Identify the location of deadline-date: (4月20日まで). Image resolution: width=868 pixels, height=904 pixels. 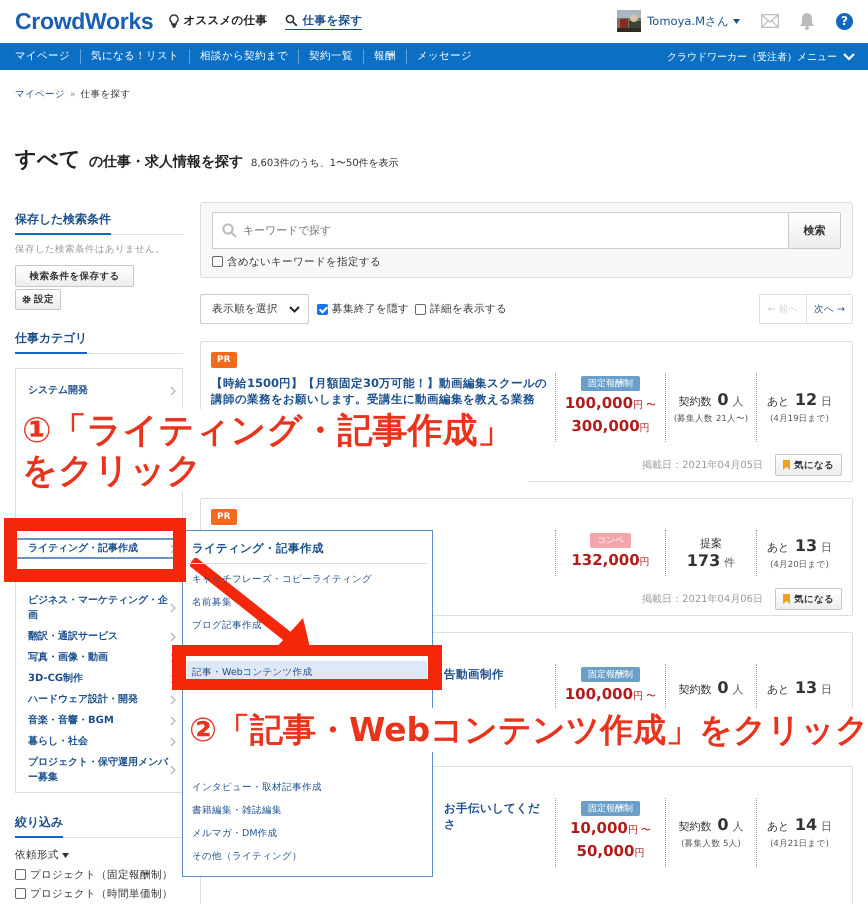
(799, 564).